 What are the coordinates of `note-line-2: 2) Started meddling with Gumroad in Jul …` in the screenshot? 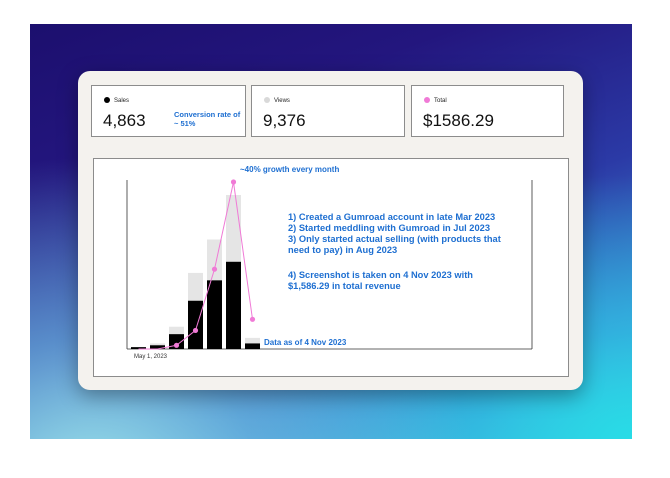 It's located at (389, 228).